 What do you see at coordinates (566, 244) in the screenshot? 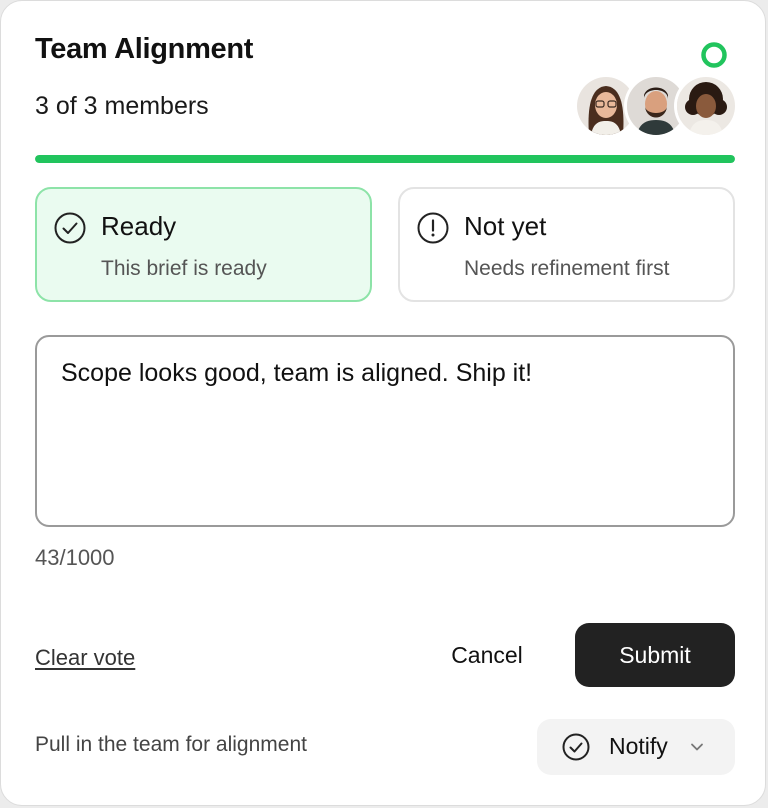
I see `option-not-yet: Not yet Needs refinement first` at bounding box center [566, 244].